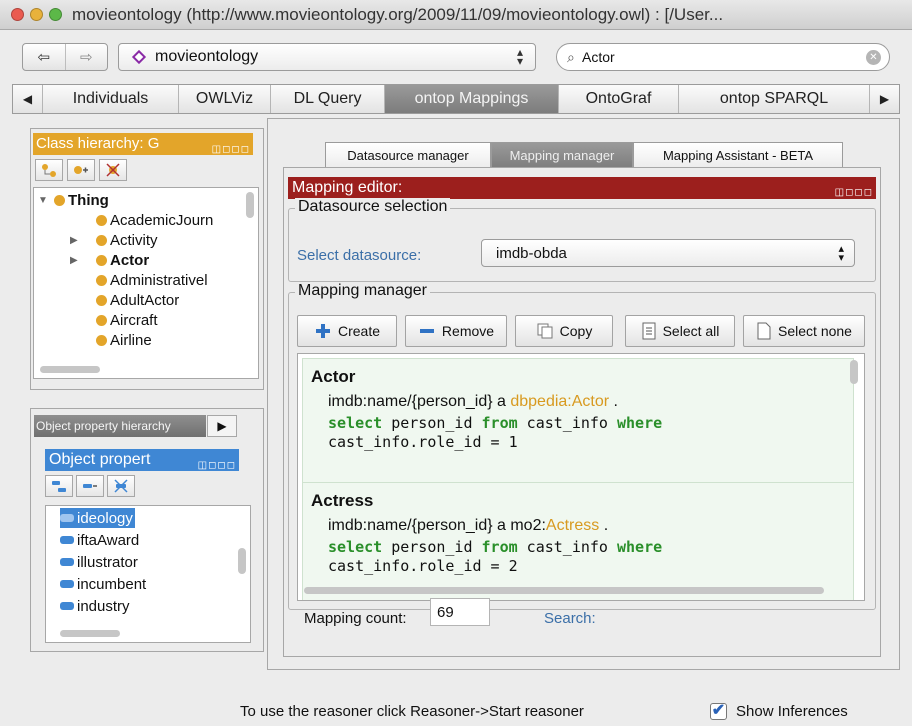 This screenshot has height=726, width=912. What do you see at coordinates (854, 372) in the screenshot?
I see `mapping-list-vscroll` at bounding box center [854, 372].